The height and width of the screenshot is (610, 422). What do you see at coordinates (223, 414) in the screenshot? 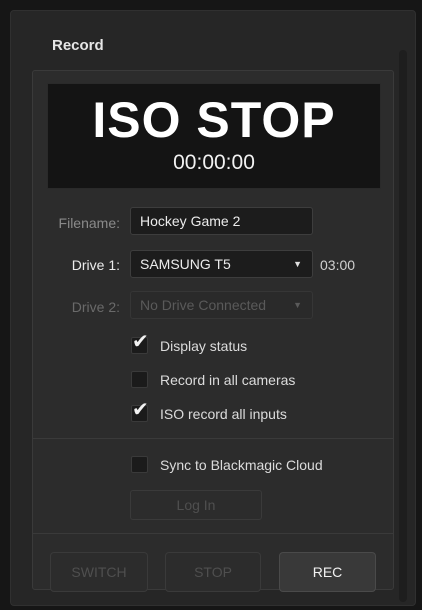
I see `iso-record-all-inputs-label: ISO record all inputs` at bounding box center [223, 414].